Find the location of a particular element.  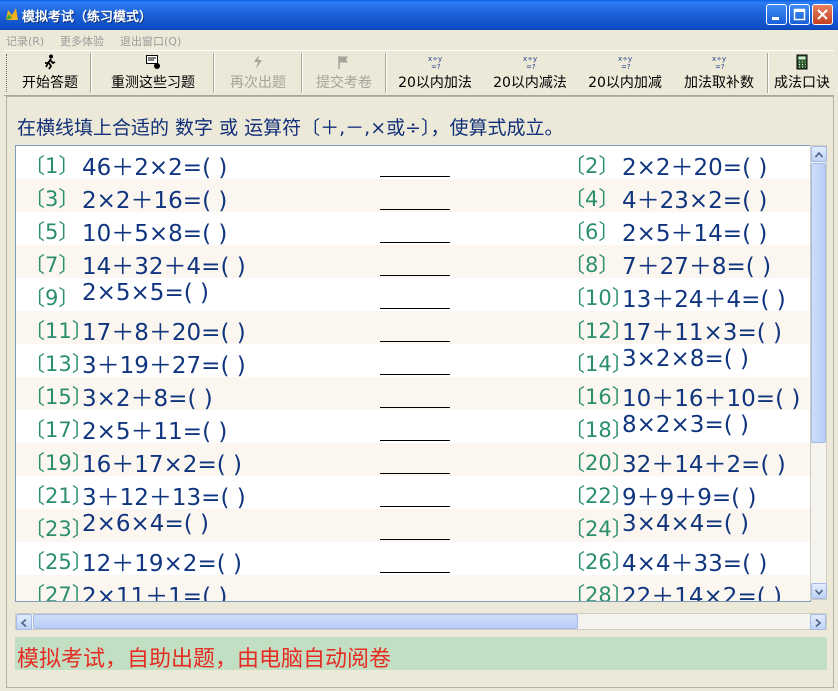

problem-expression: 14＋32＋4=( ) is located at coordinates (164, 267).